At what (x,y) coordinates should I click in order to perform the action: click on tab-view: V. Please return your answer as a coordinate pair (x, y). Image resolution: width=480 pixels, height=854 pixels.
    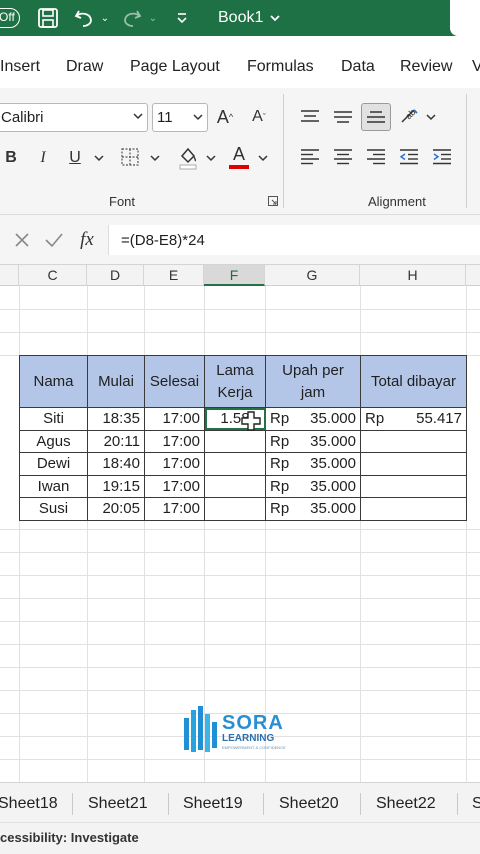
    Looking at the image, I should click on (476, 67).